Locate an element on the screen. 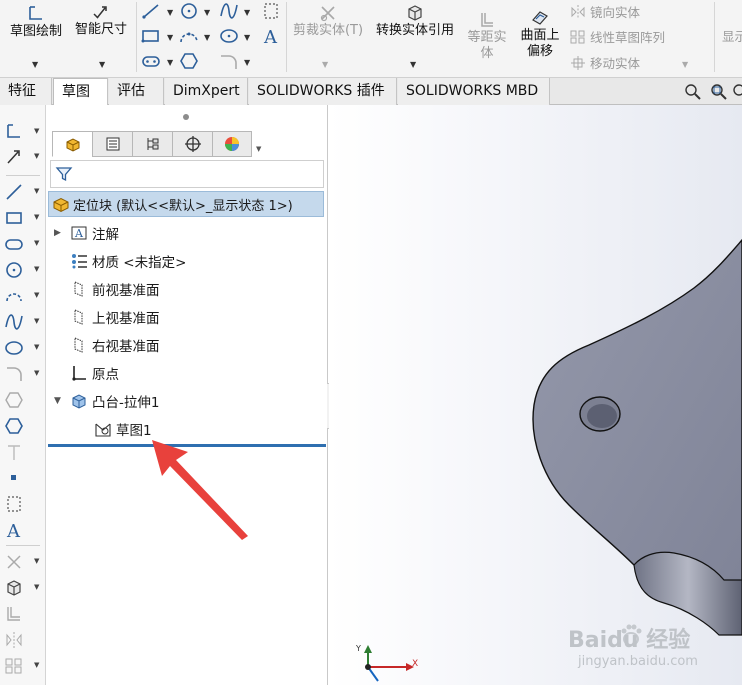 This screenshot has width=742, height=685. offset-tool-button is located at coordinates (23, 614).